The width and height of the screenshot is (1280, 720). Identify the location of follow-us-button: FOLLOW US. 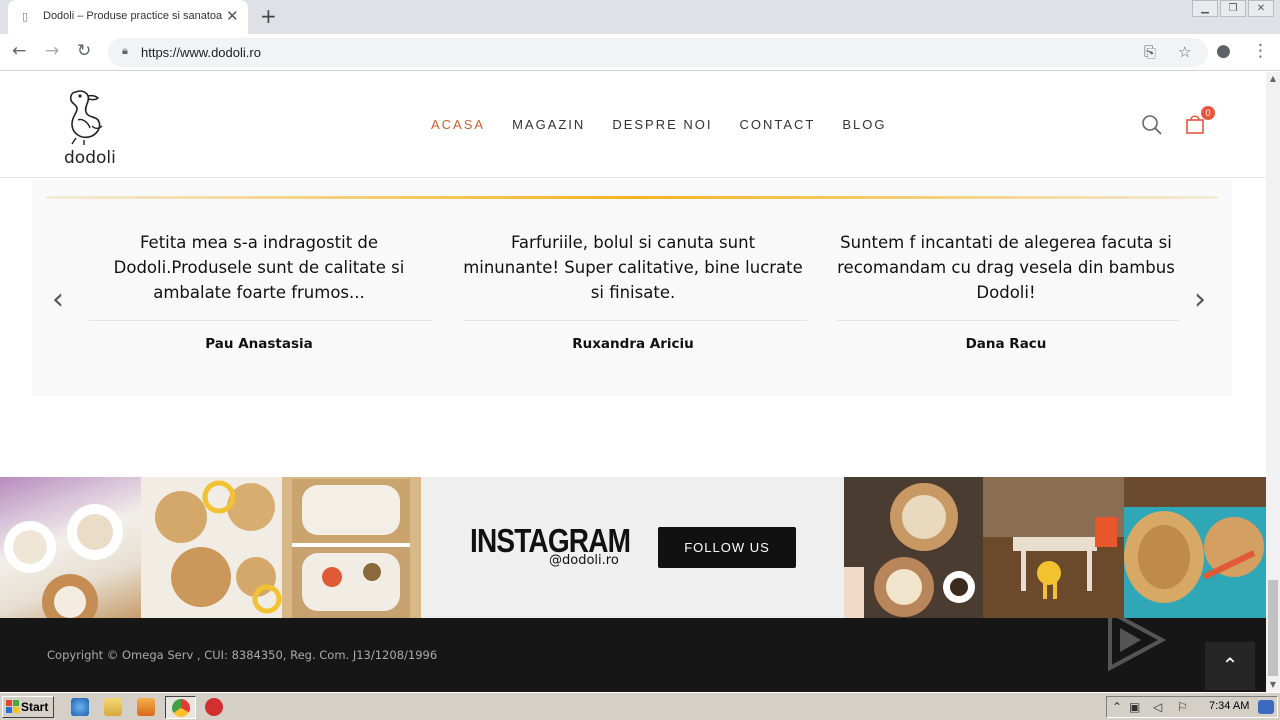
(727, 547).